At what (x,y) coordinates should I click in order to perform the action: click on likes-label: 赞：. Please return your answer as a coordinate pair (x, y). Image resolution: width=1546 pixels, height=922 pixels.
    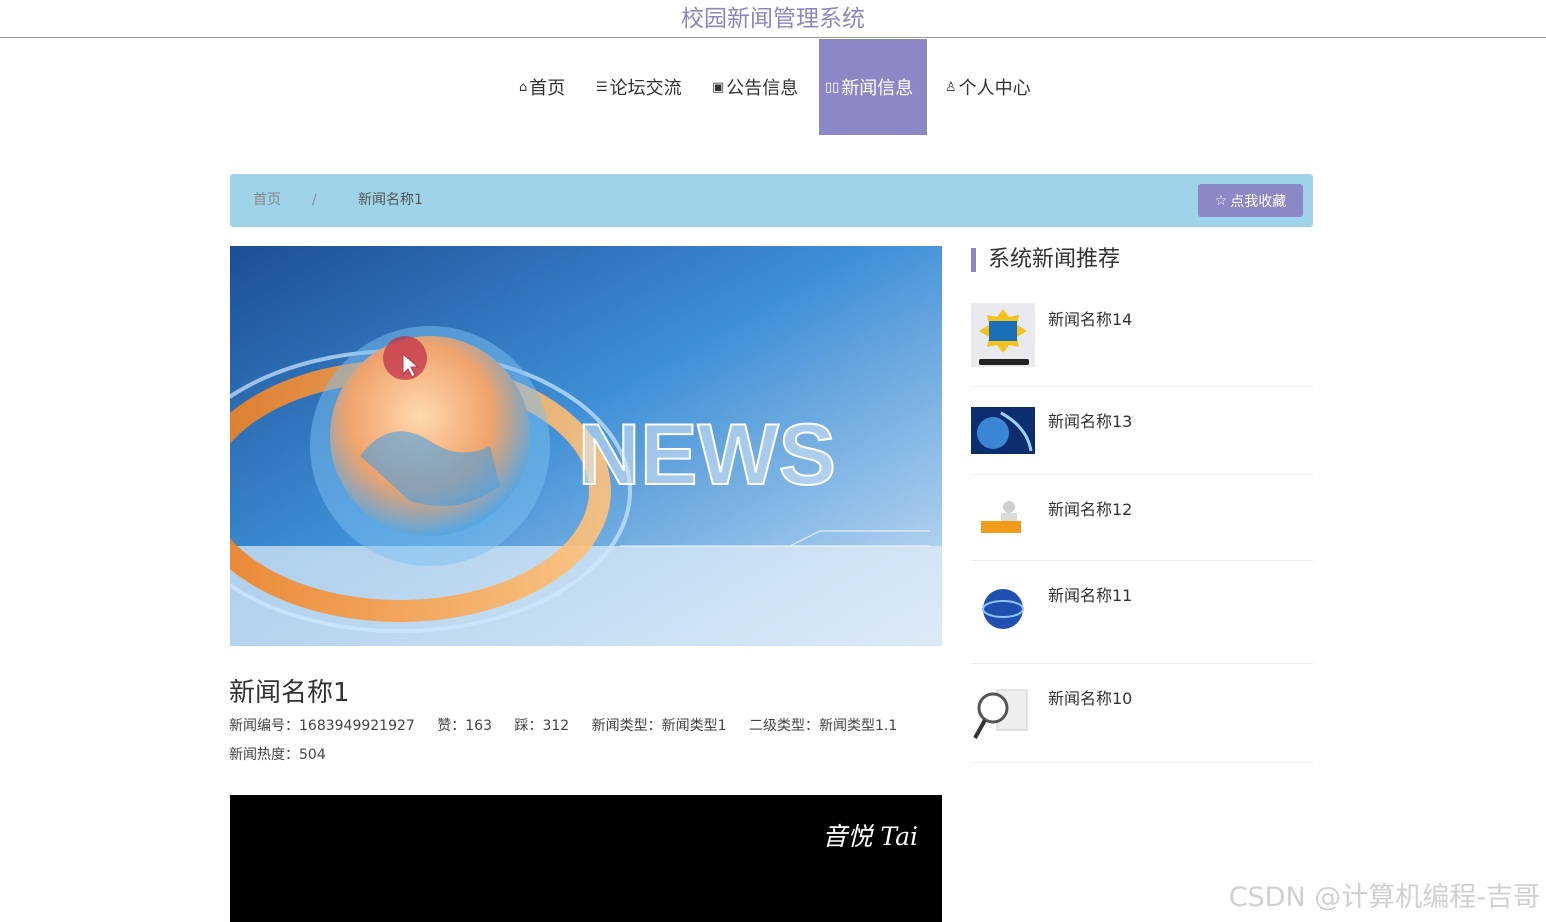
    Looking at the image, I should click on (451, 726).